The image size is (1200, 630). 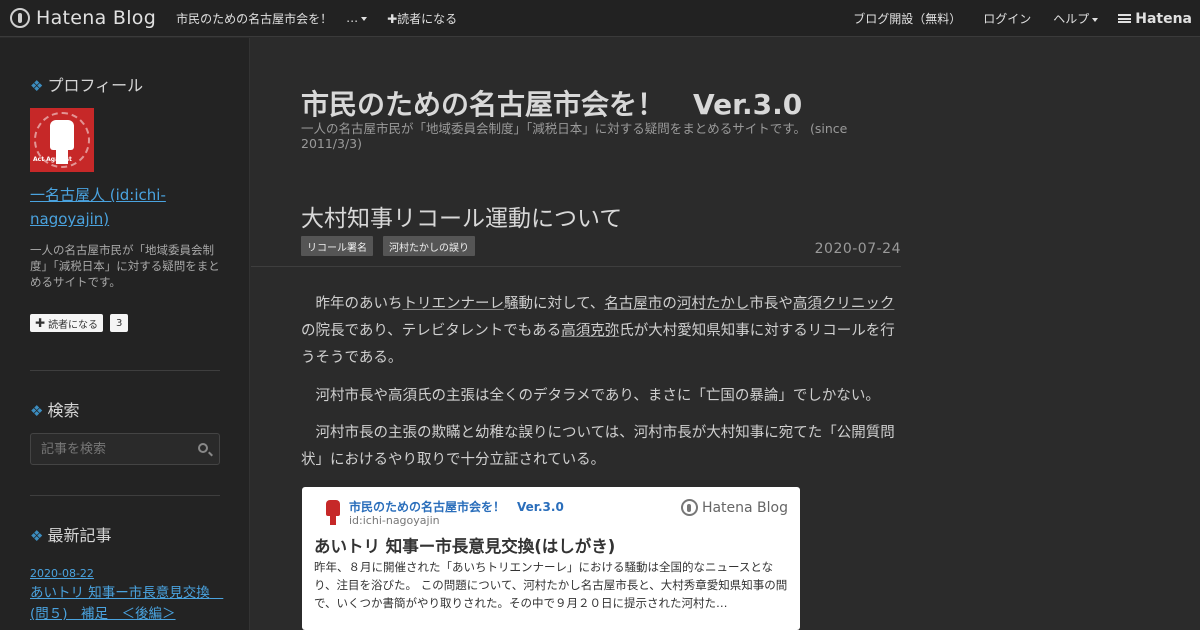 I want to click on search-heading: ❖ 検索, so click(x=54, y=409).